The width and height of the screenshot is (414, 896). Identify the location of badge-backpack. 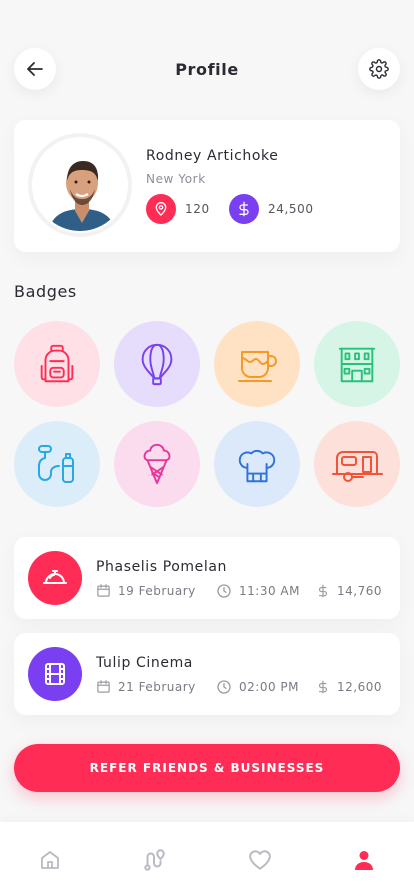
(57, 364).